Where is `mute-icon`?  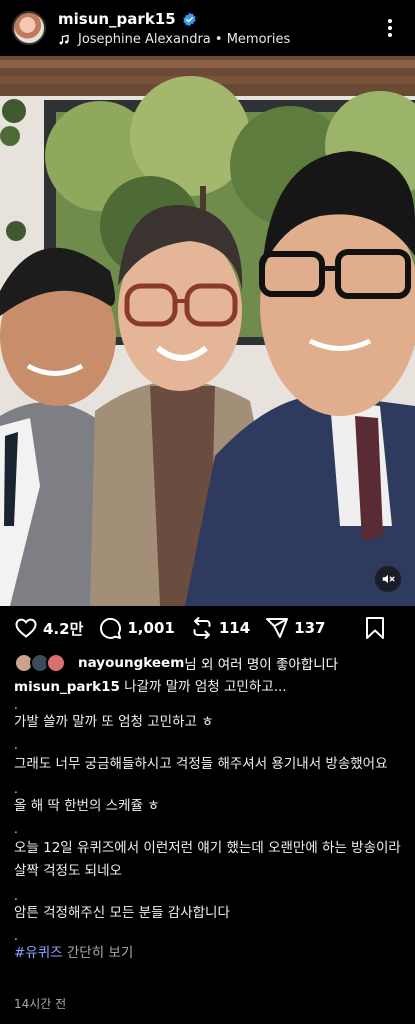 mute-icon is located at coordinates (388, 579).